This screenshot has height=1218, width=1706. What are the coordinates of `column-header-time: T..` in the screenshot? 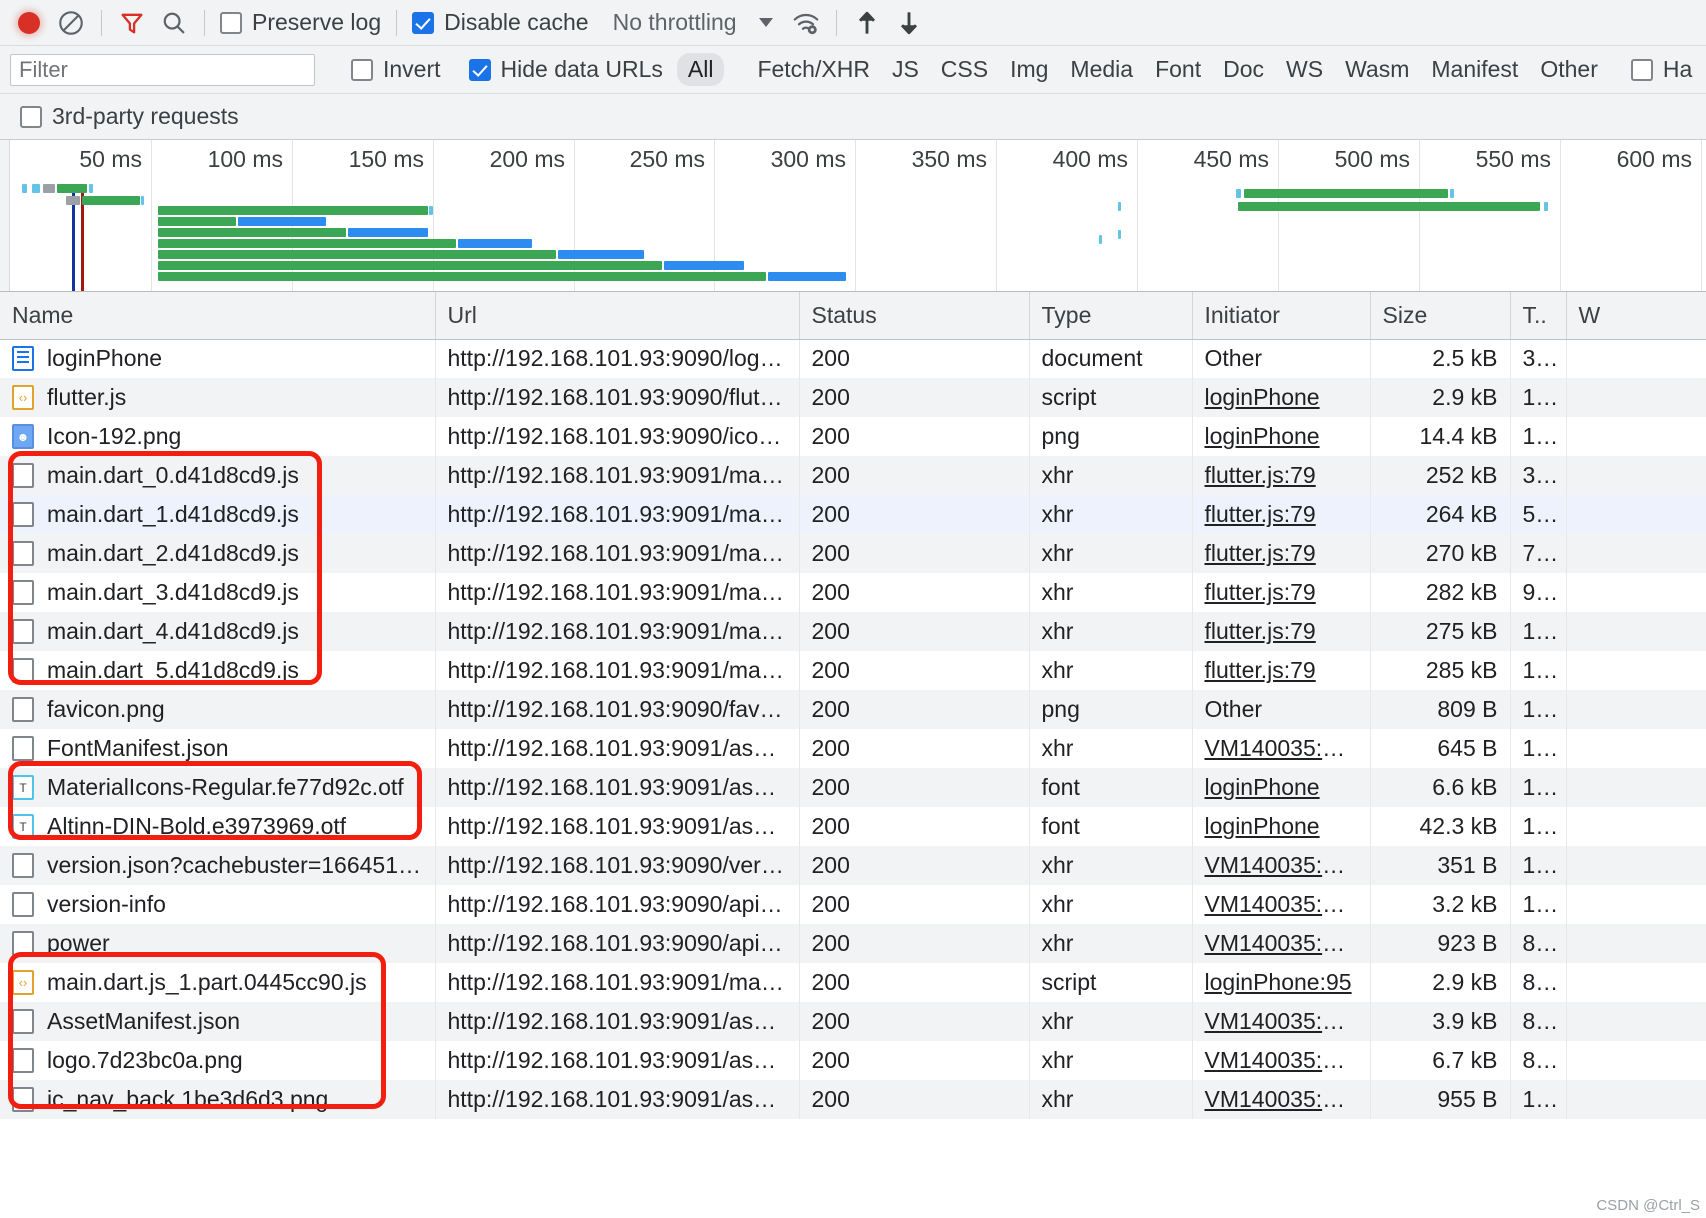 It's located at (1538, 316).